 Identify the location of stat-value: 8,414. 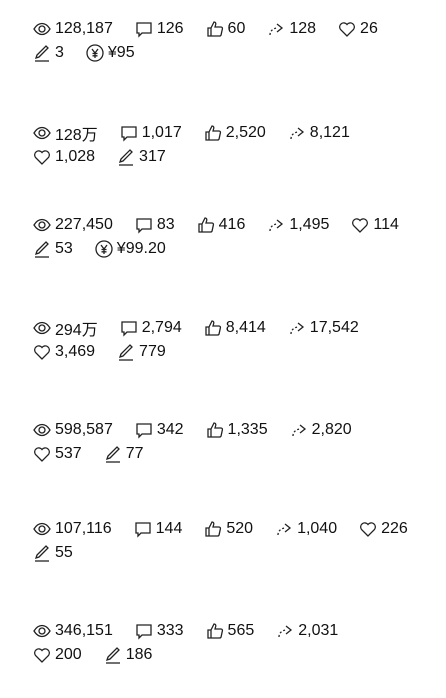
(245, 327).